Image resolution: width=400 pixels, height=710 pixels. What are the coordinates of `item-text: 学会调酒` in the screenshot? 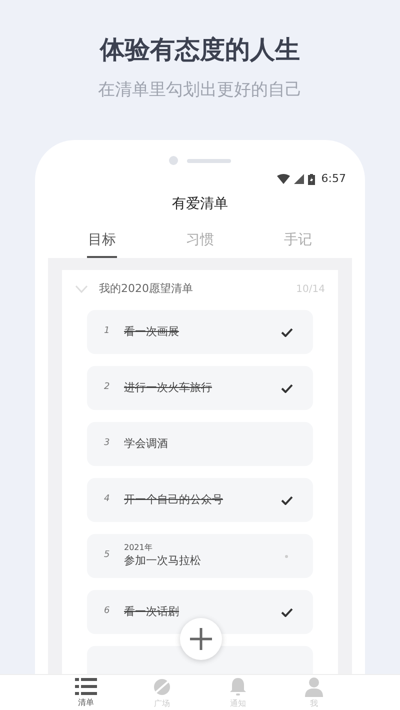 It's located at (146, 444).